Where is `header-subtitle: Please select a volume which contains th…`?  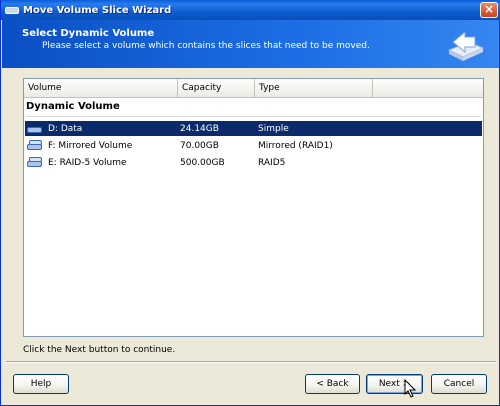
header-subtitle: Please select a volume which contains th… is located at coordinates (206, 46).